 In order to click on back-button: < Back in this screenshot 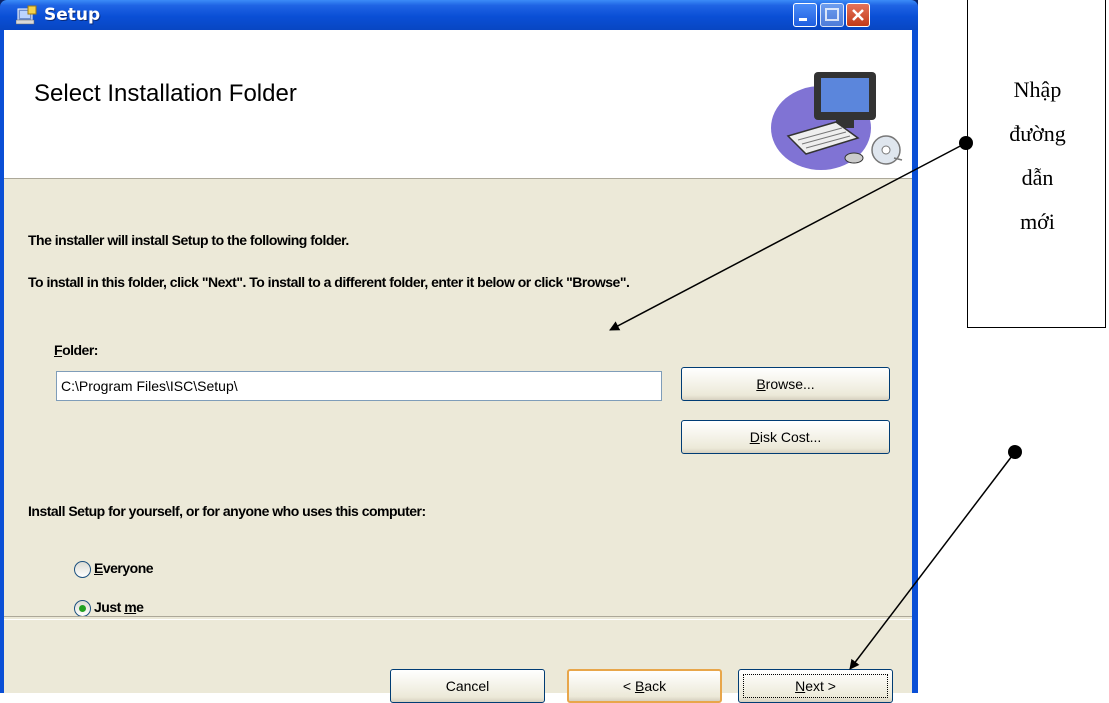, I will do `click(644, 686)`.